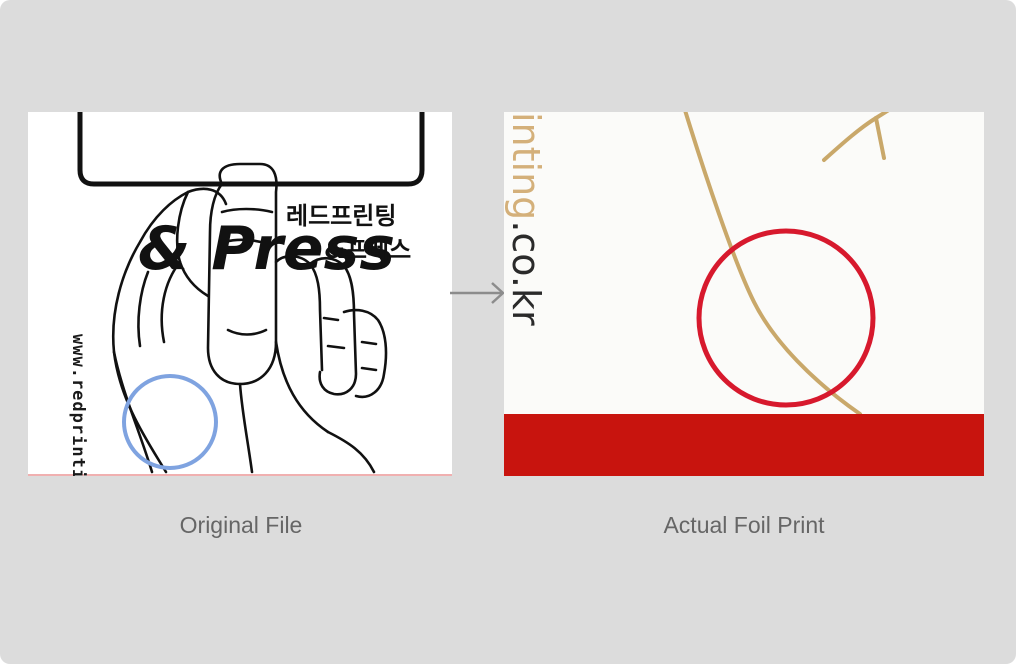 This screenshot has height=664, width=1016. Describe the element at coordinates (526, 273) in the screenshot. I see `foil-text-dark: .co.kr` at that location.